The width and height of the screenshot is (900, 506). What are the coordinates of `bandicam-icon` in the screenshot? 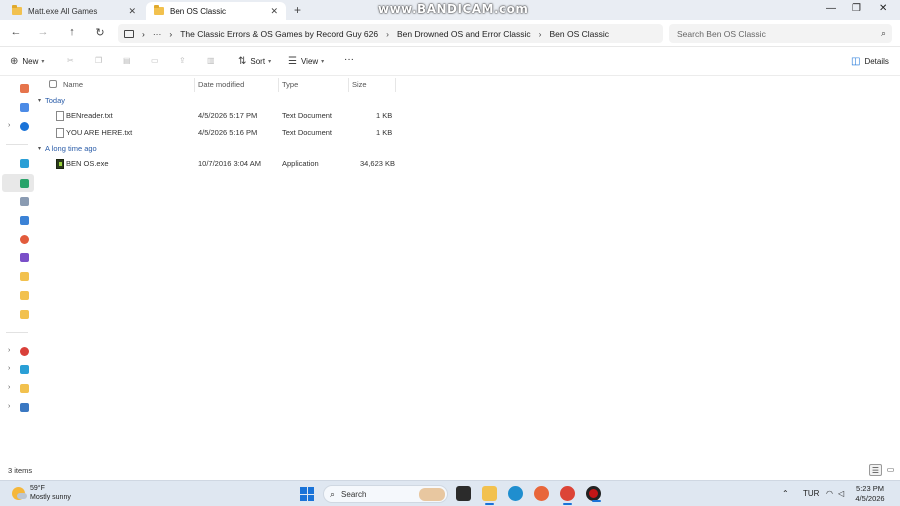 It's located at (593, 494).